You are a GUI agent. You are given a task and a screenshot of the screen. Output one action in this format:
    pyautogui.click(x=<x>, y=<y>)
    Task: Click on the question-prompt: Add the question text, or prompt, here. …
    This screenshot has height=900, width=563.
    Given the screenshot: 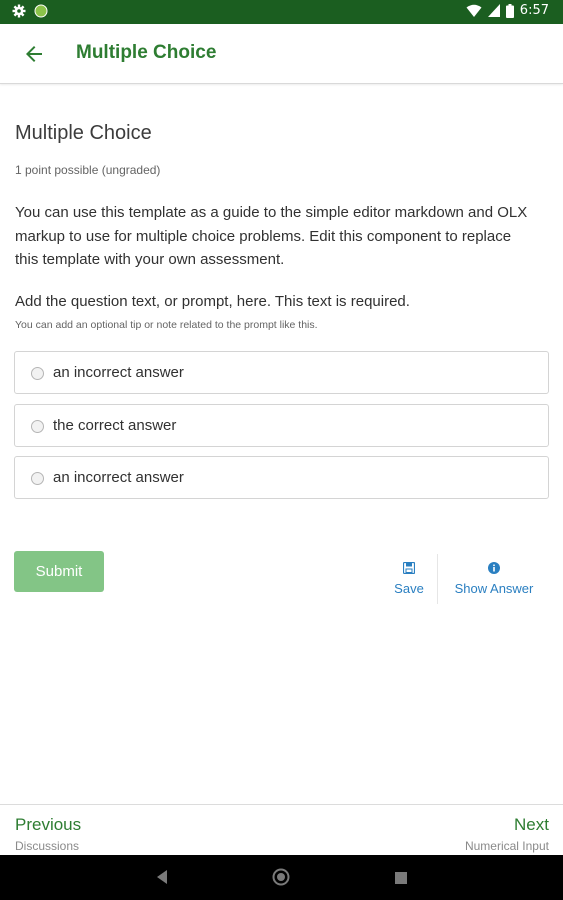 What is the action you would take?
    pyautogui.click(x=212, y=301)
    